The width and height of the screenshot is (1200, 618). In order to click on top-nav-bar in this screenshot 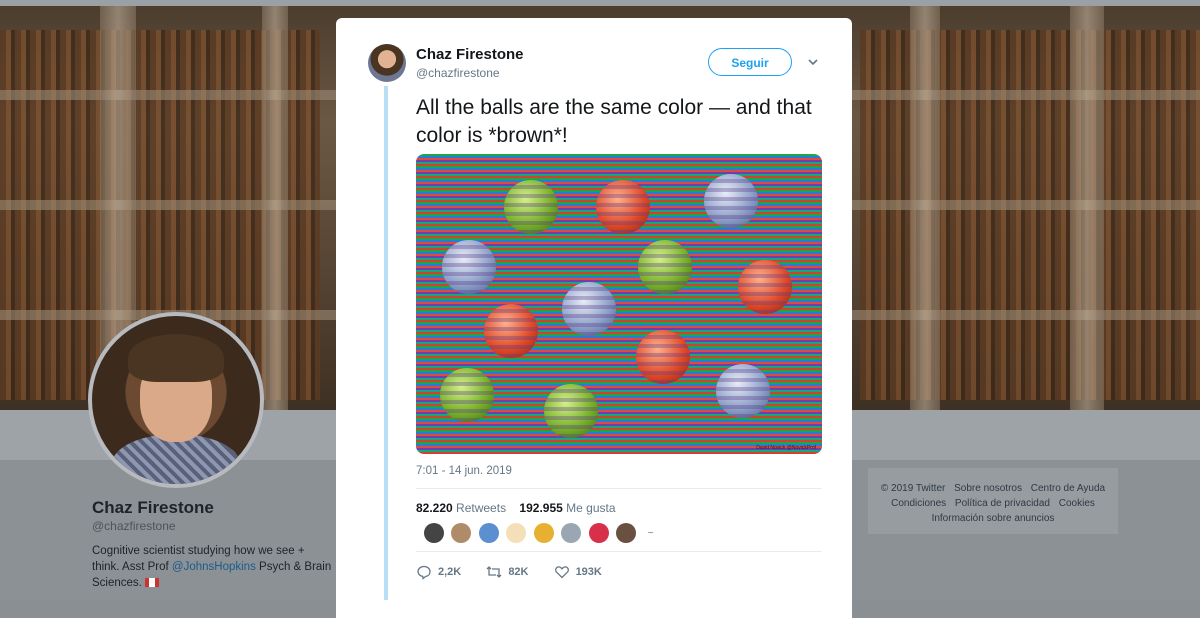, I will do `click(600, 3)`.